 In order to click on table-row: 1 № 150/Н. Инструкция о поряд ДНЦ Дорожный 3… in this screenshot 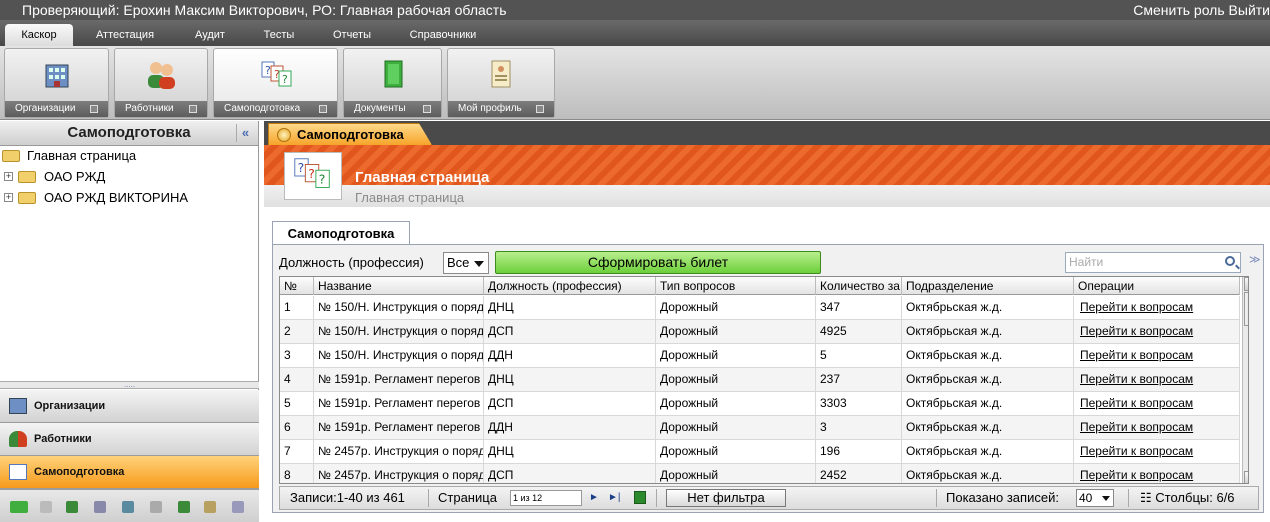, I will do `click(760, 308)`.